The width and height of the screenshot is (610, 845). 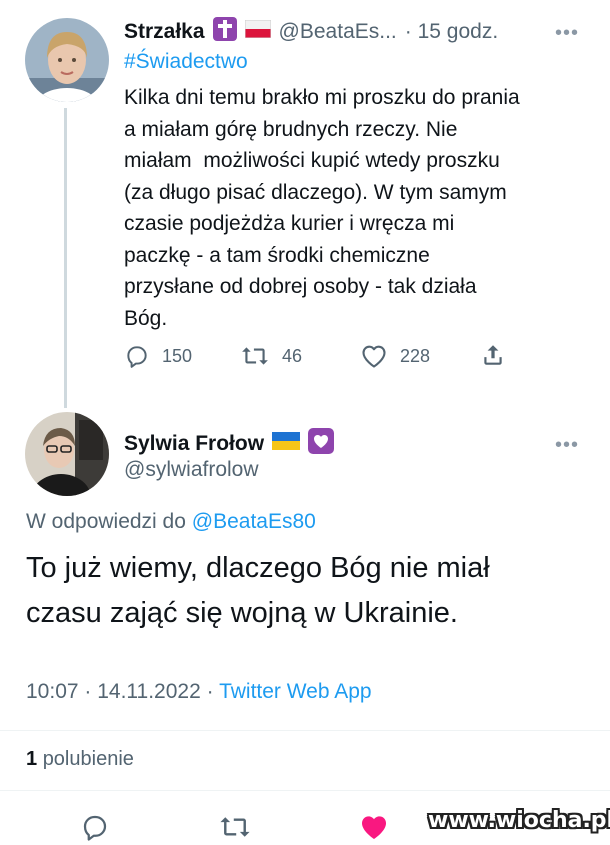 I want to click on poland-flag-icon, so click(x=258, y=31).